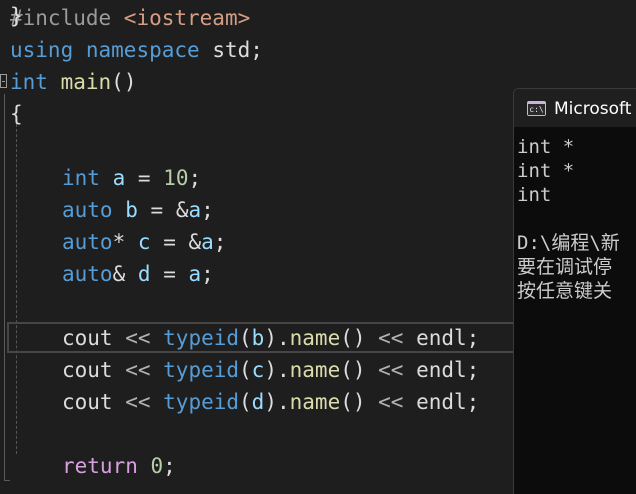 Image resolution: width=636 pixels, height=494 pixels. Describe the element at coordinates (565, 267) in the screenshot. I see `console-output-line: 要在调试停` at that location.